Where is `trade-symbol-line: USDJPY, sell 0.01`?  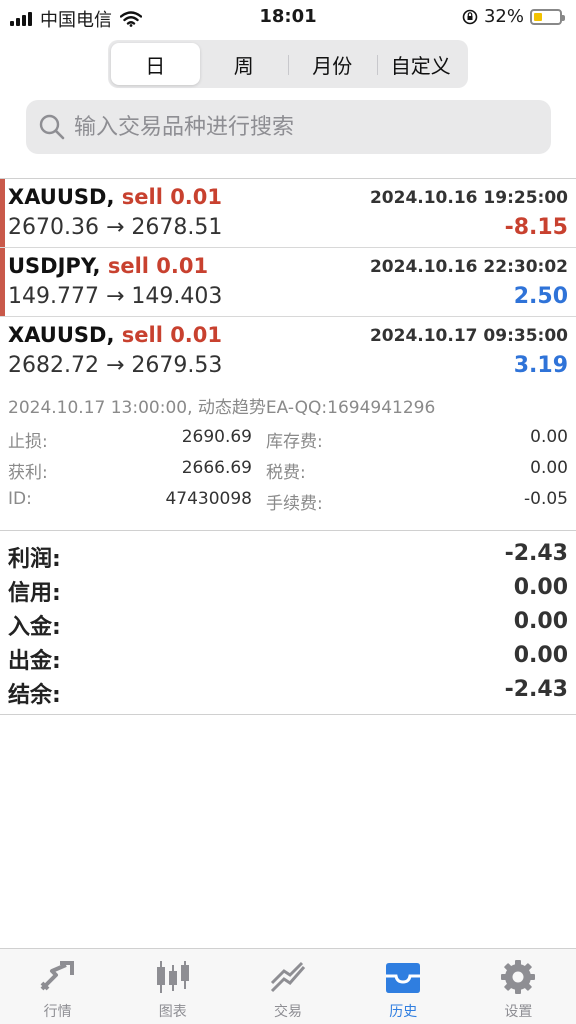
trade-symbol-line: USDJPY, sell 0.01 is located at coordinates (108, 266).